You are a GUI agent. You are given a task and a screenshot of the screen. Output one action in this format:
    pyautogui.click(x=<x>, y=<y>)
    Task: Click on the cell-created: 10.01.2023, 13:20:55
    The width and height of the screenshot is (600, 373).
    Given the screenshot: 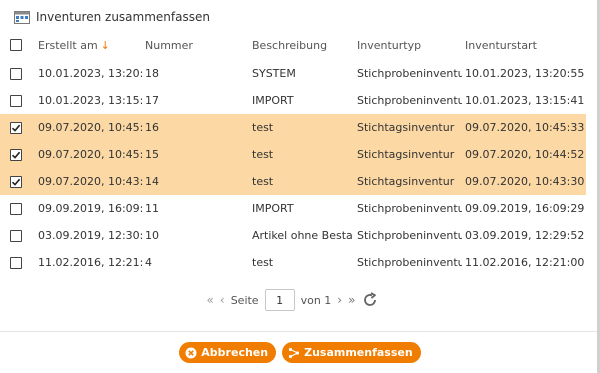 What is the action you would take?
    pyautogui.click(x=90, y=73)
    